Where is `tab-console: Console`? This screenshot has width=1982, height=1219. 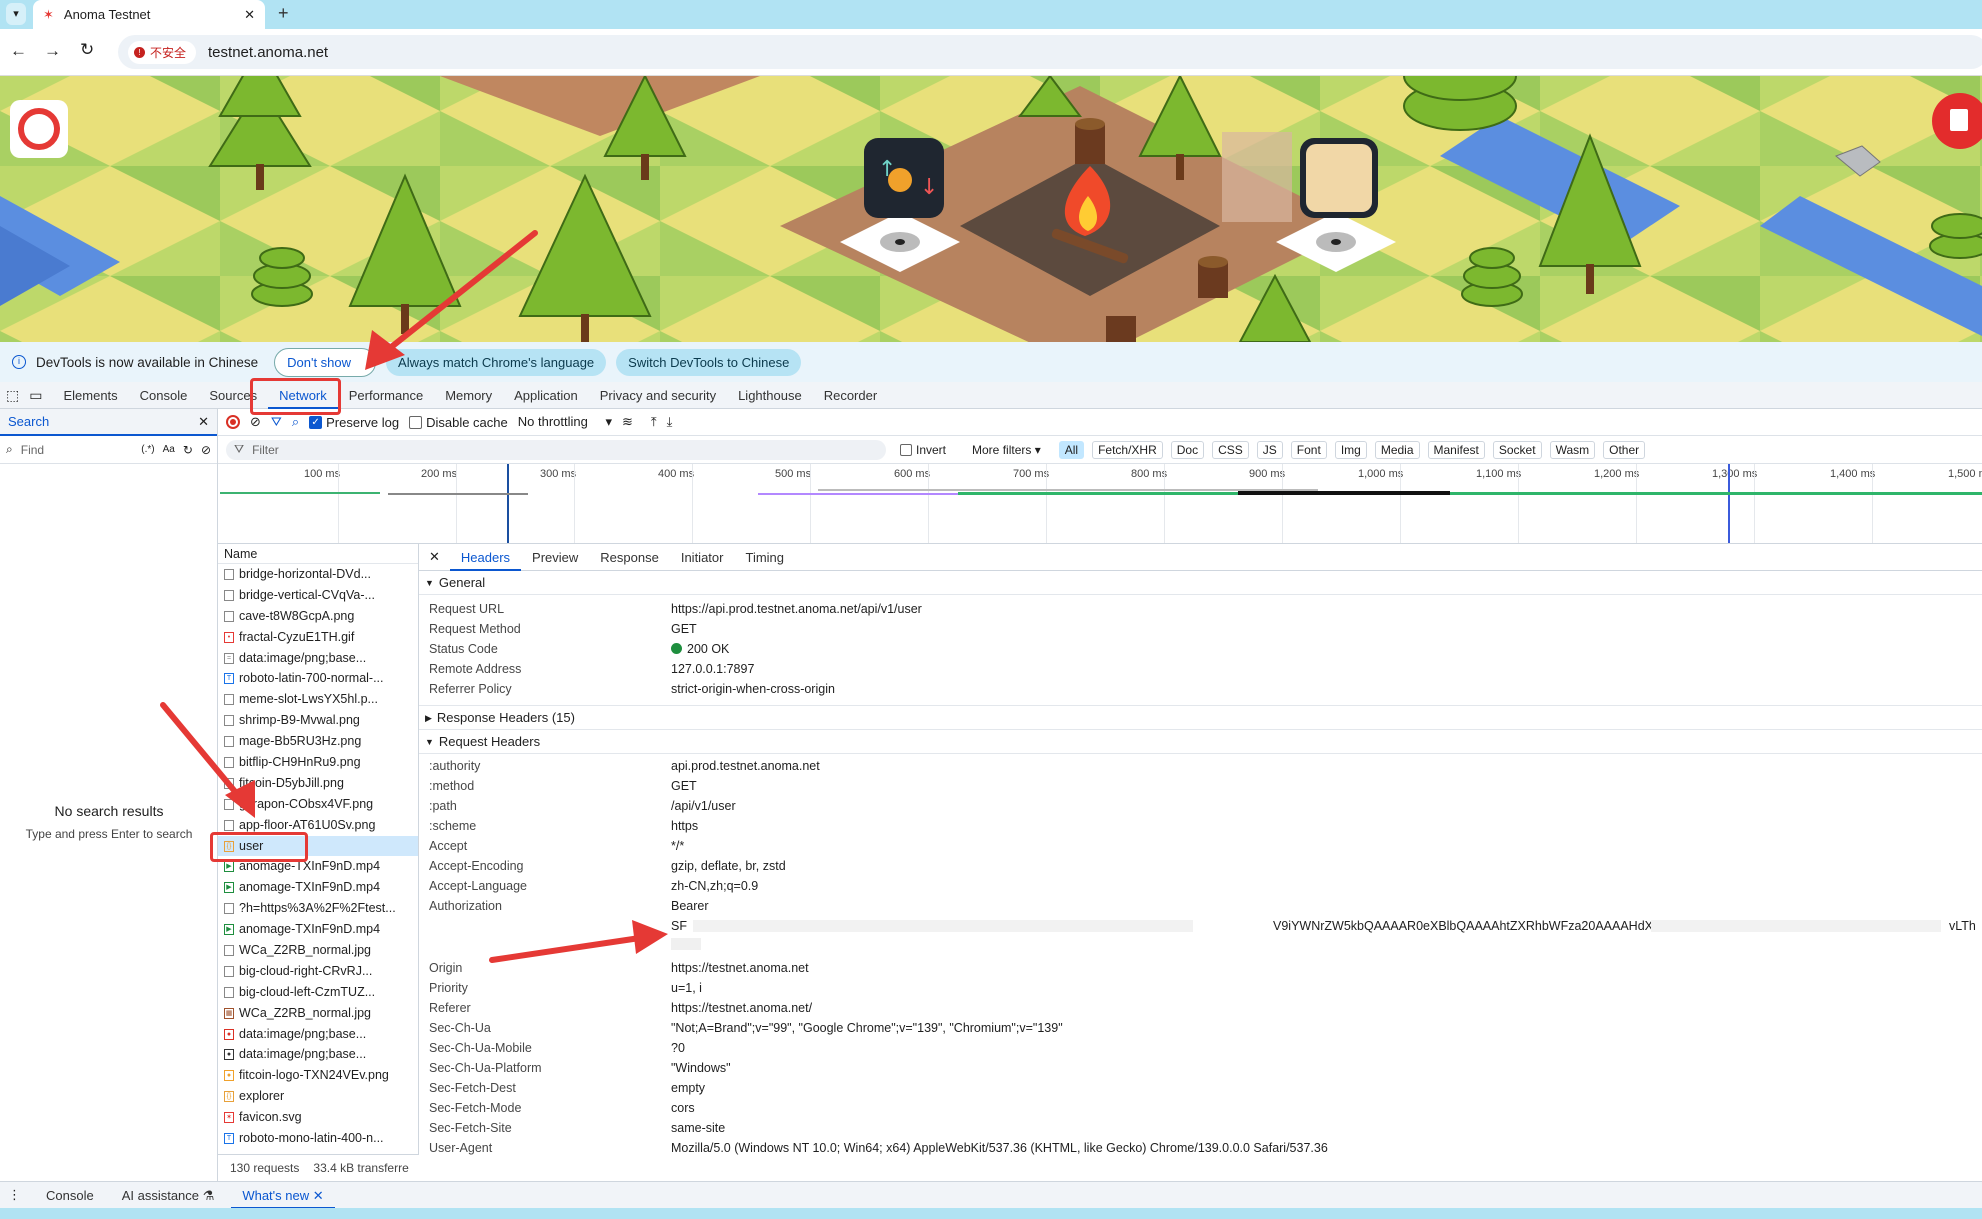
tab-console: Console is located at coordinates (164, 395).